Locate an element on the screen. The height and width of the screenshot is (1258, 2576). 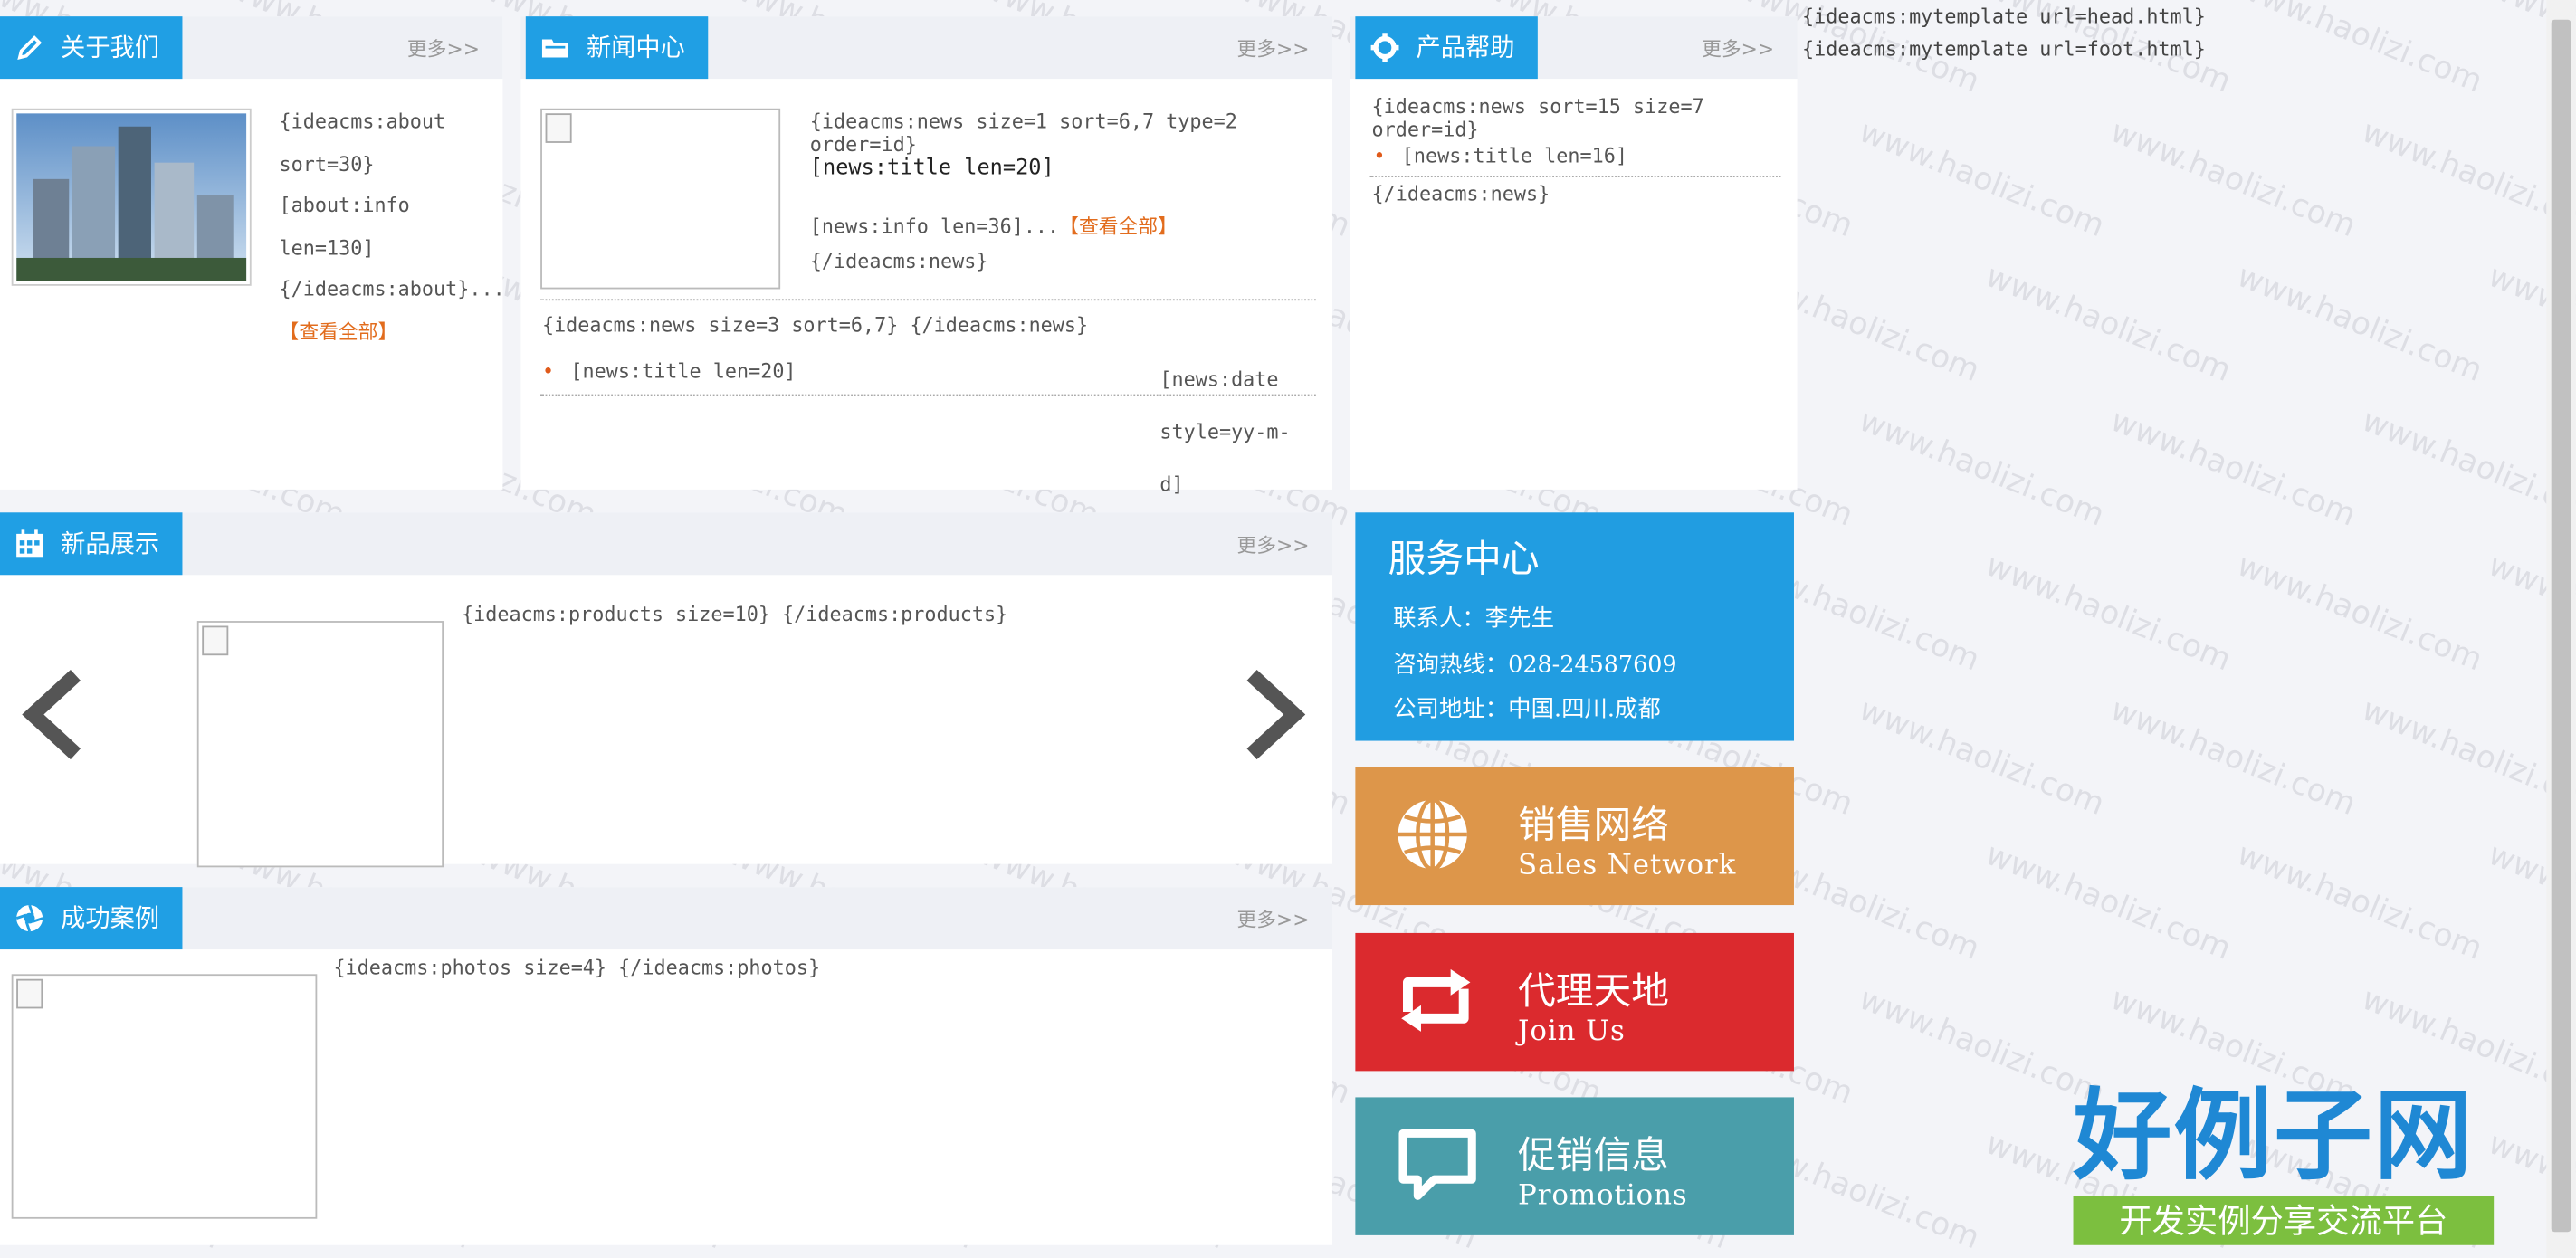
about-image is located at coordinates (132, 197).